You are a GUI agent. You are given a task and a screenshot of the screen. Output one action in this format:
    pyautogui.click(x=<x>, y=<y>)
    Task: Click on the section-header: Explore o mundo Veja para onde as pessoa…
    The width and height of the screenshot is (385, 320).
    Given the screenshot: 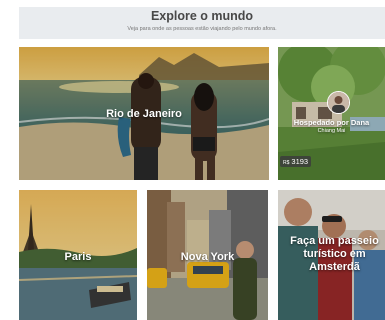 What is the action you would take?
    pyautogui.click(x=202, y=23)
    